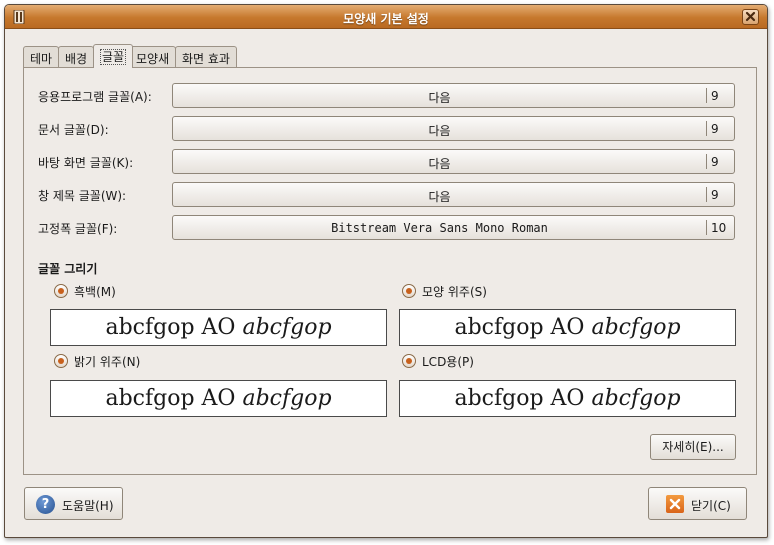 Image resolution: width=774 pixels, height=545 pixels. What do you see at coordinates (453, 128) in the screenshot?
I see `document-font-button: 다음 9` at bounding box center [453, 128].